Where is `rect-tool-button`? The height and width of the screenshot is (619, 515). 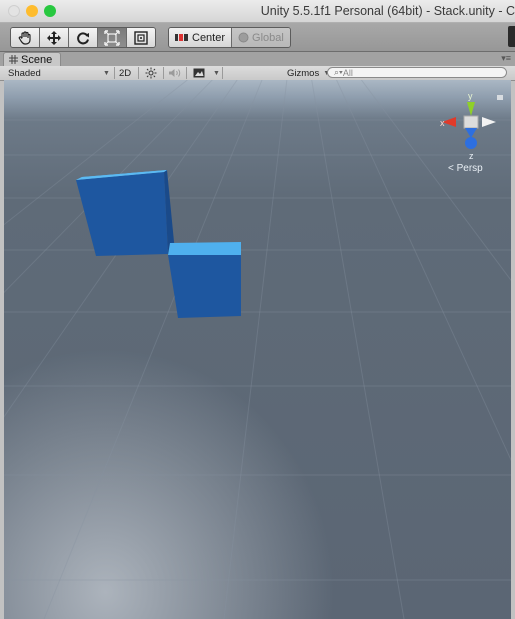 rect-tool-button is located at coordinates (141, 37).